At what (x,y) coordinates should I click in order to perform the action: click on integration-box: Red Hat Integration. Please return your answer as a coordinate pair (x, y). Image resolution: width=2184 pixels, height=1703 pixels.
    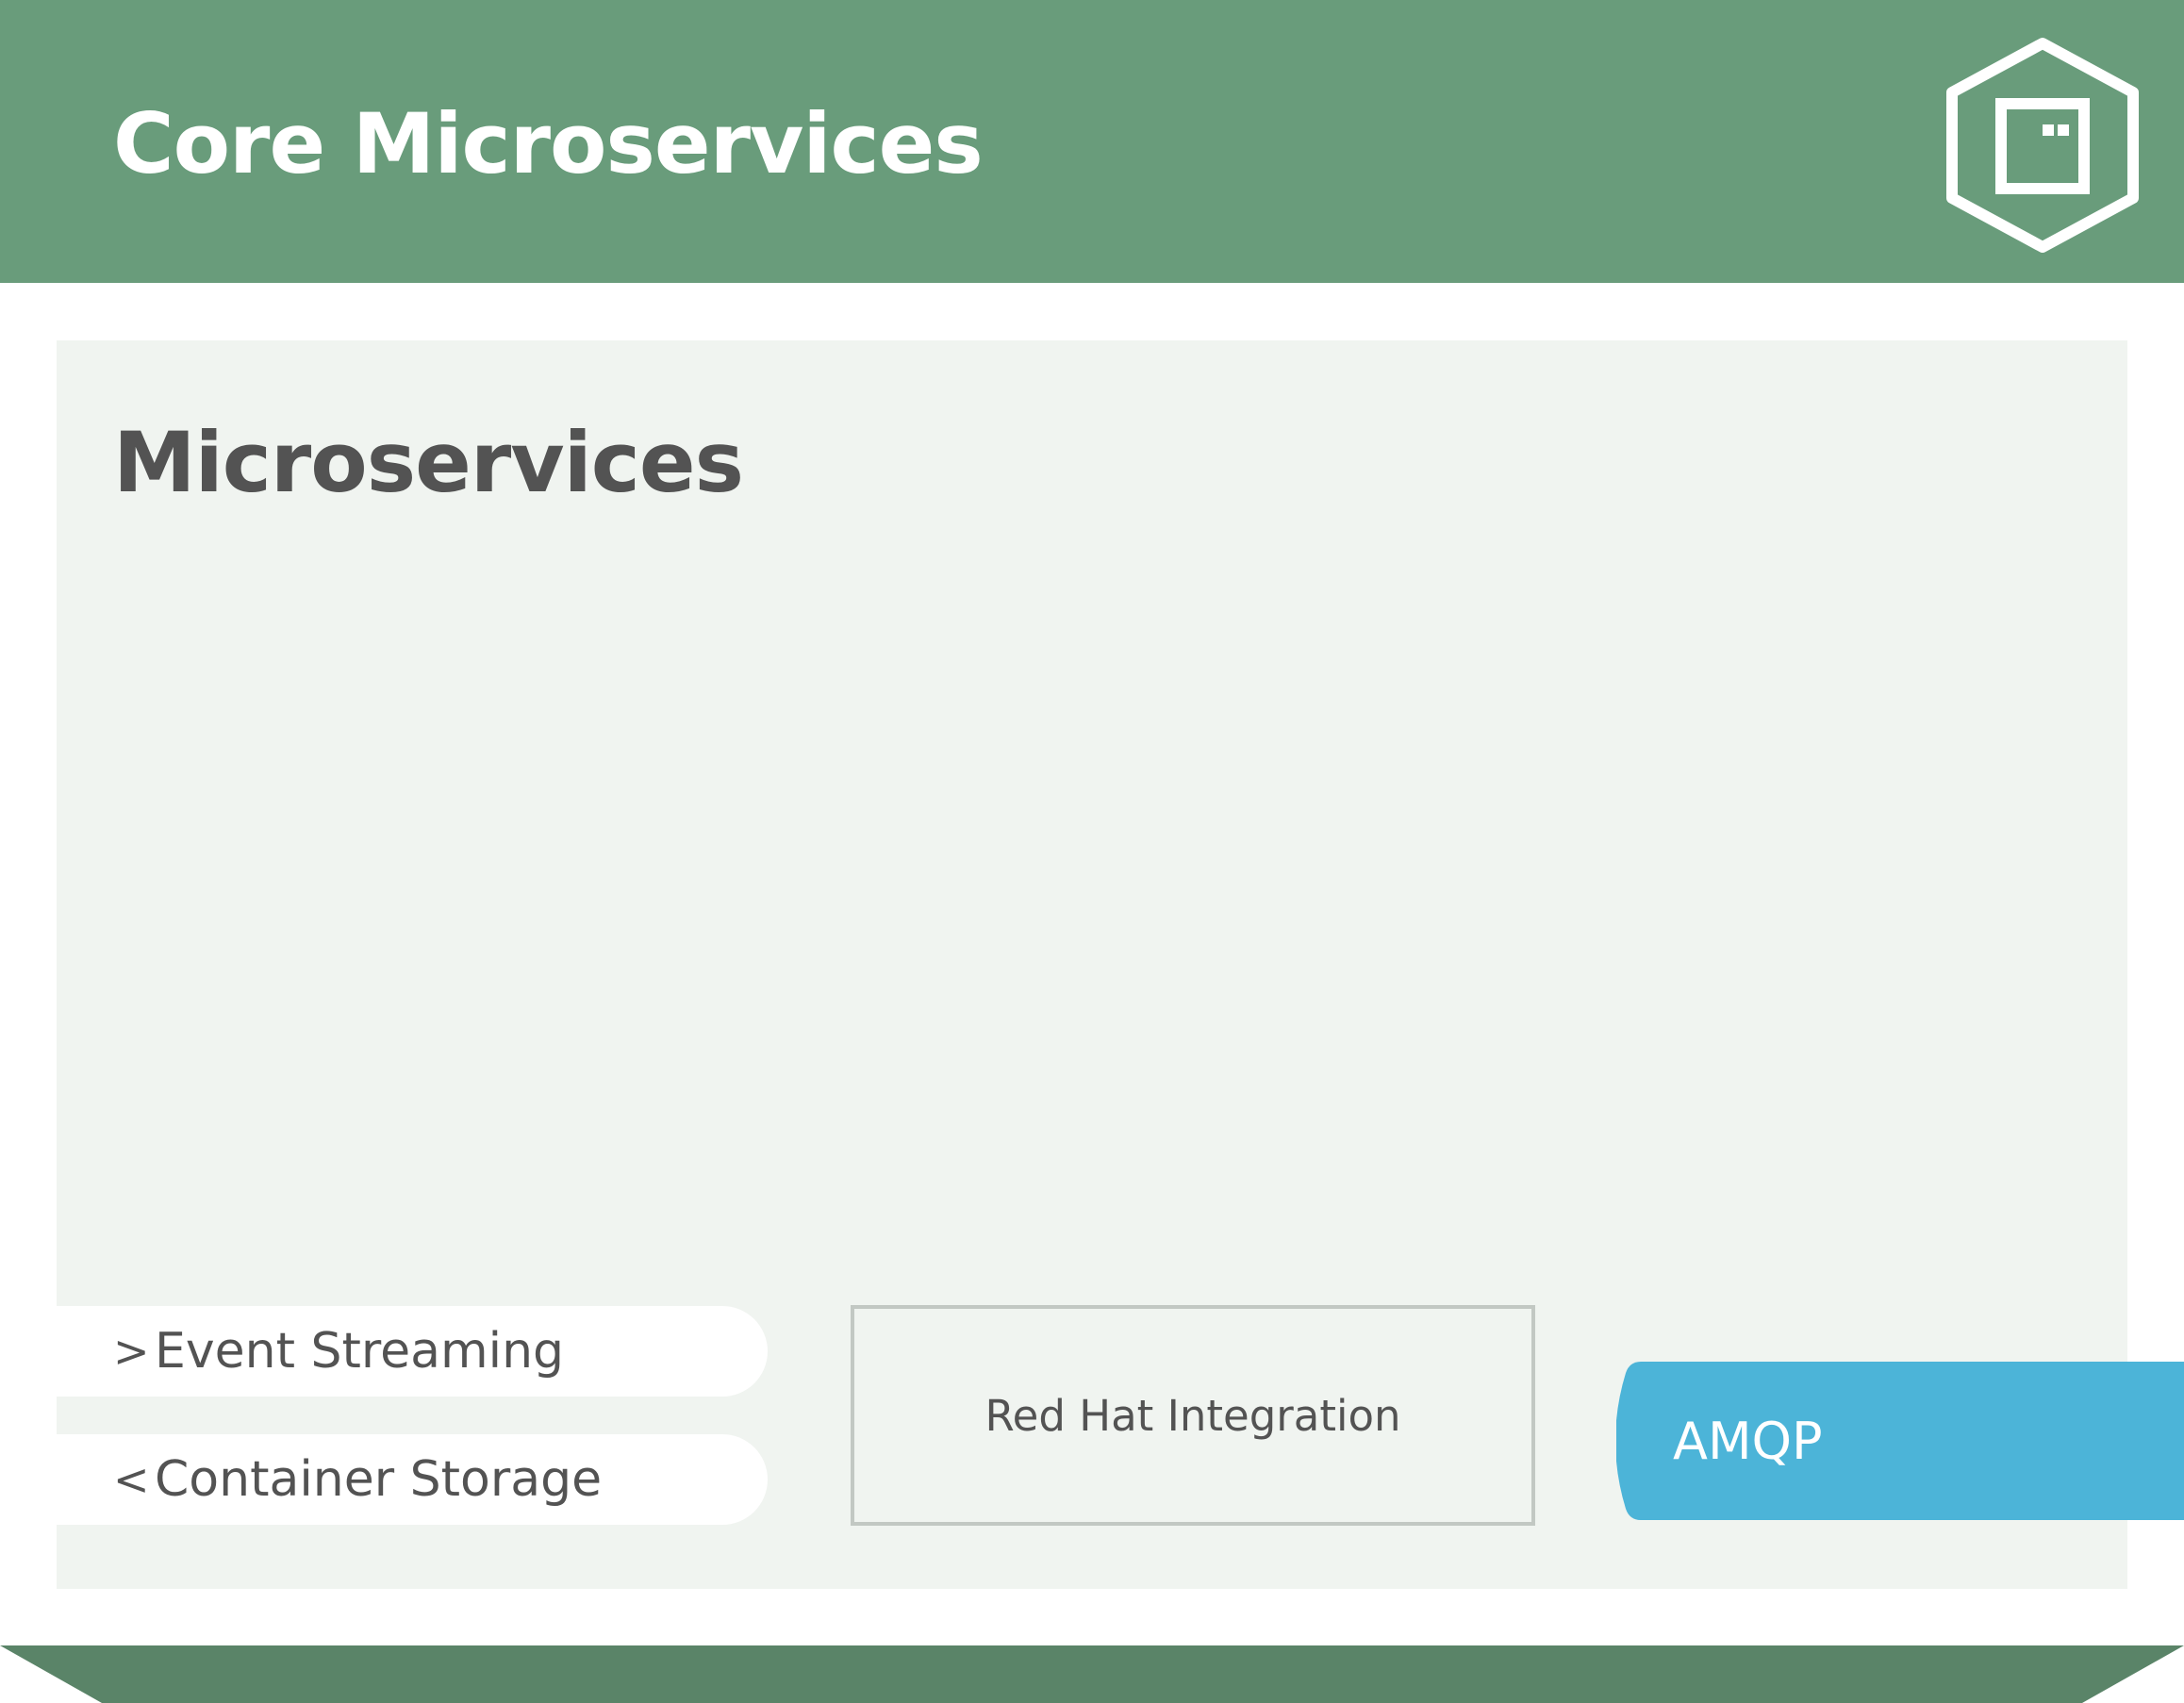
    Looking at the image, I should click on (1193, 1415).